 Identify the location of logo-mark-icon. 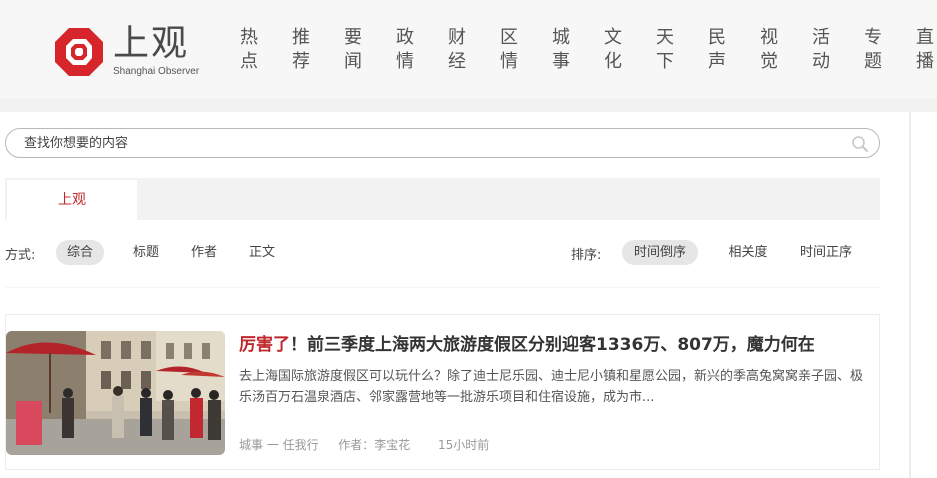
(79, 52).